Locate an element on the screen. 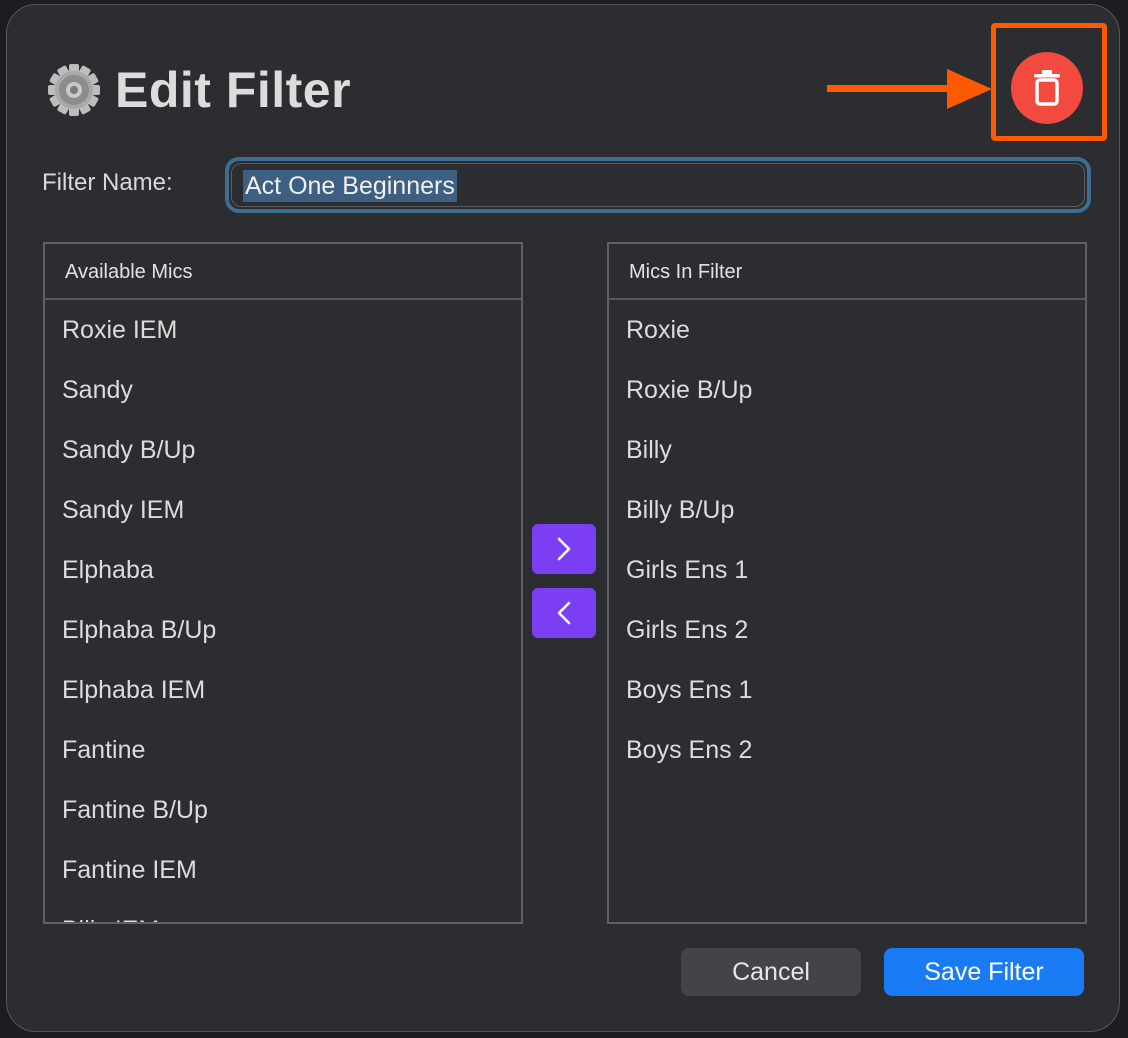 This screenshot has height=1038, width=1128. list-item: Fantine is located at coordinates (283, 750).